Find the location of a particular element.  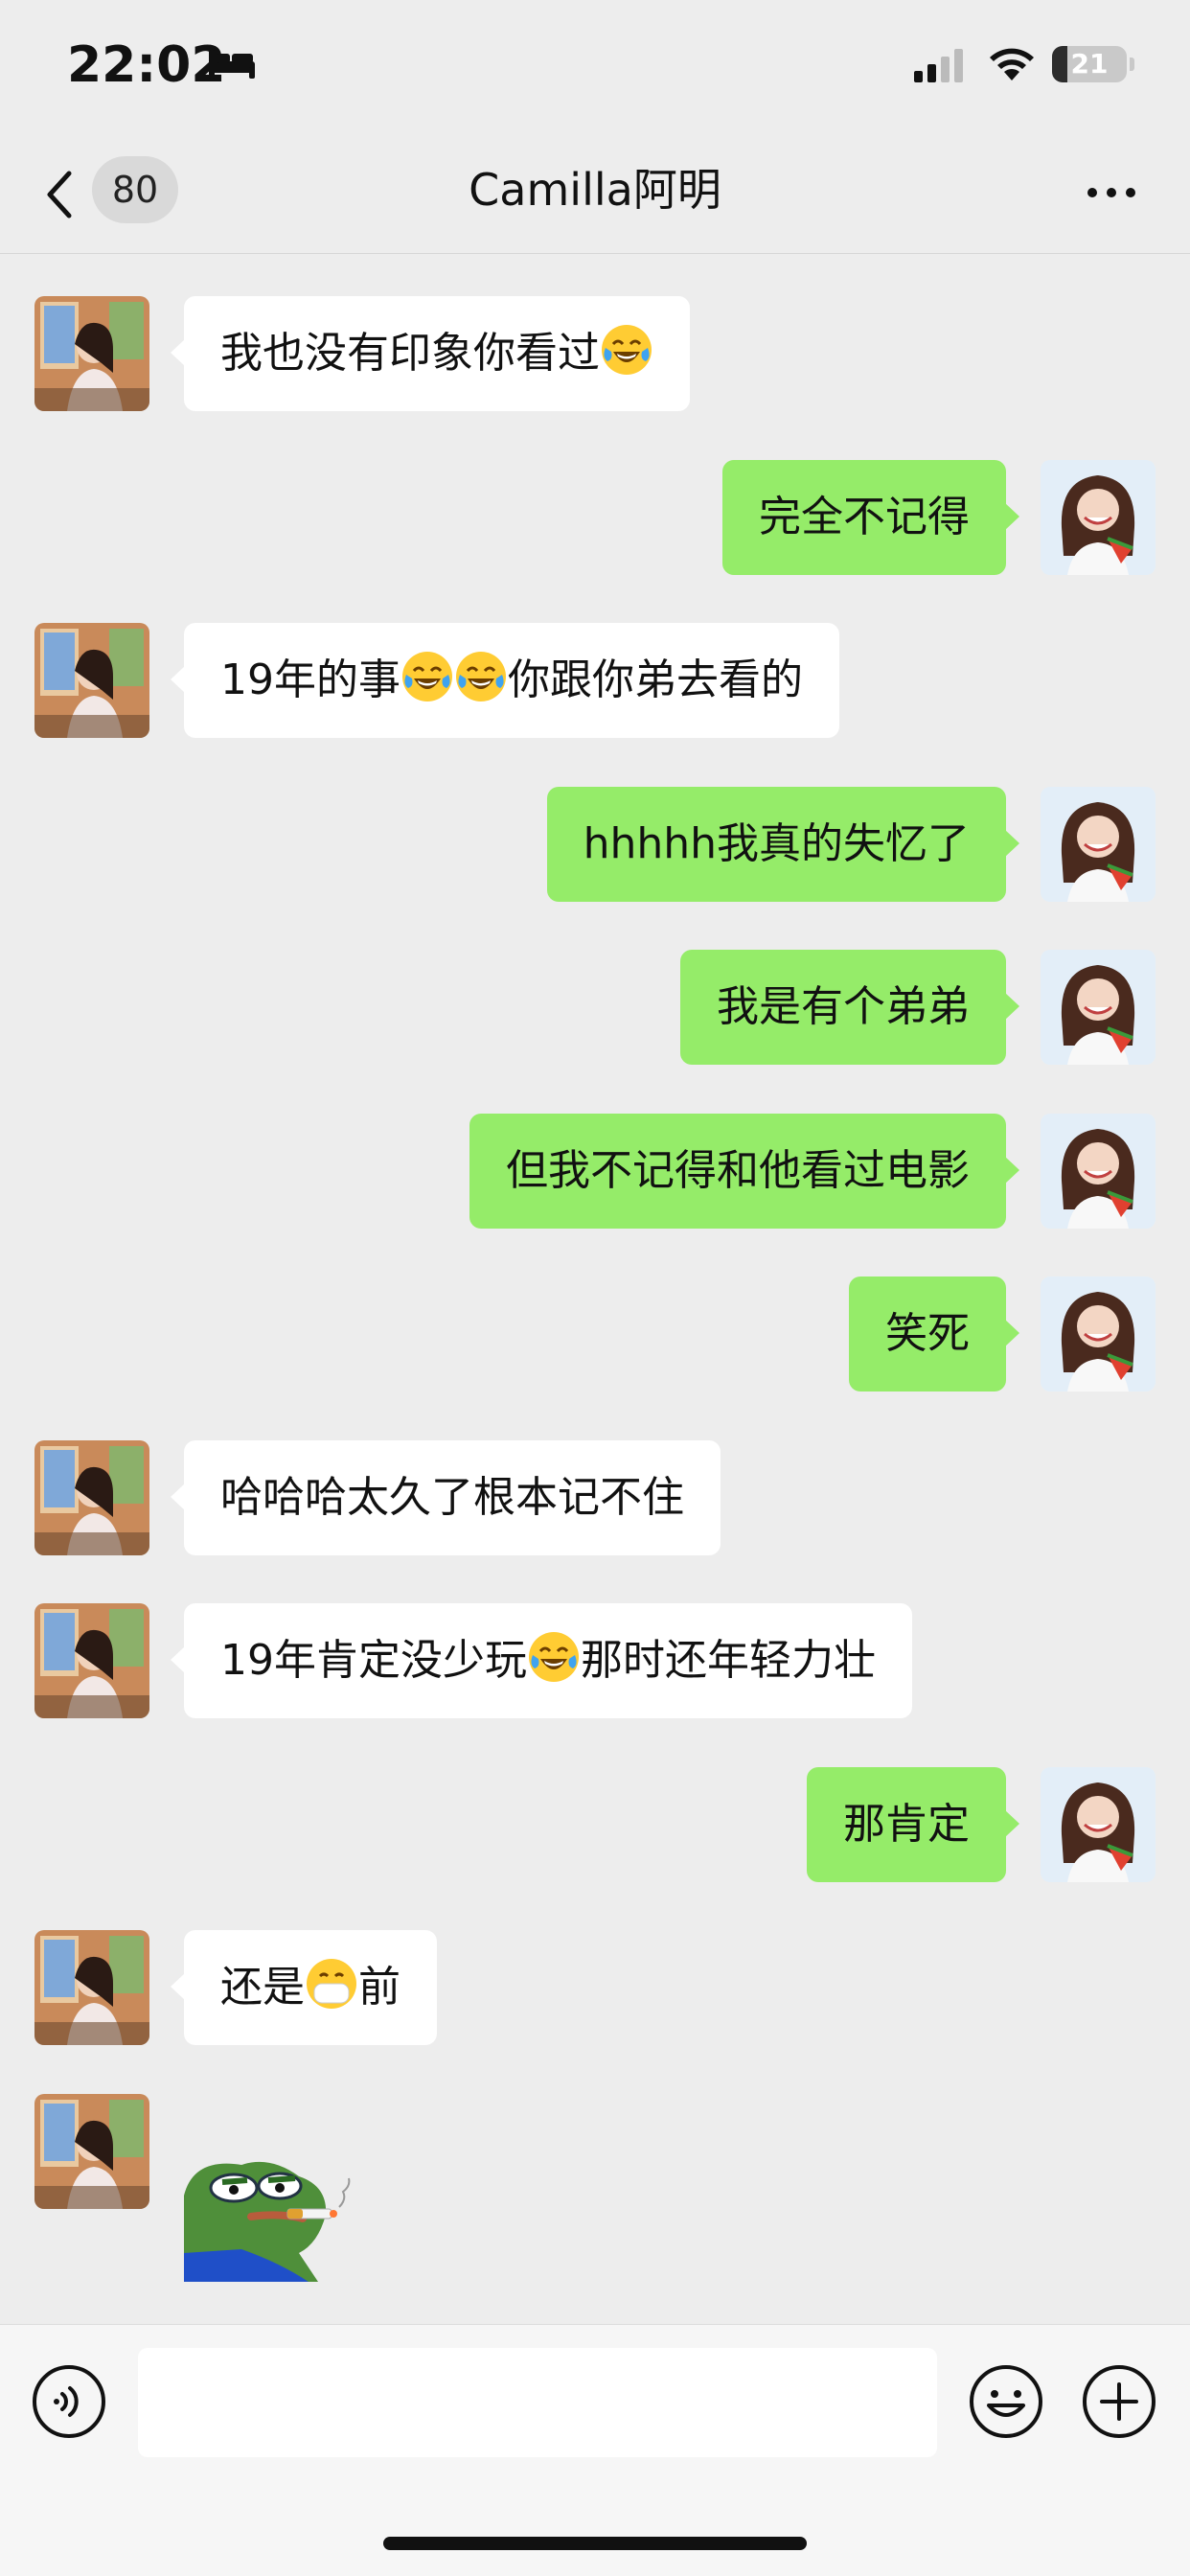

message-text: 哈哈哈太久了根本记不住 is located at coordinates (452, 1497).